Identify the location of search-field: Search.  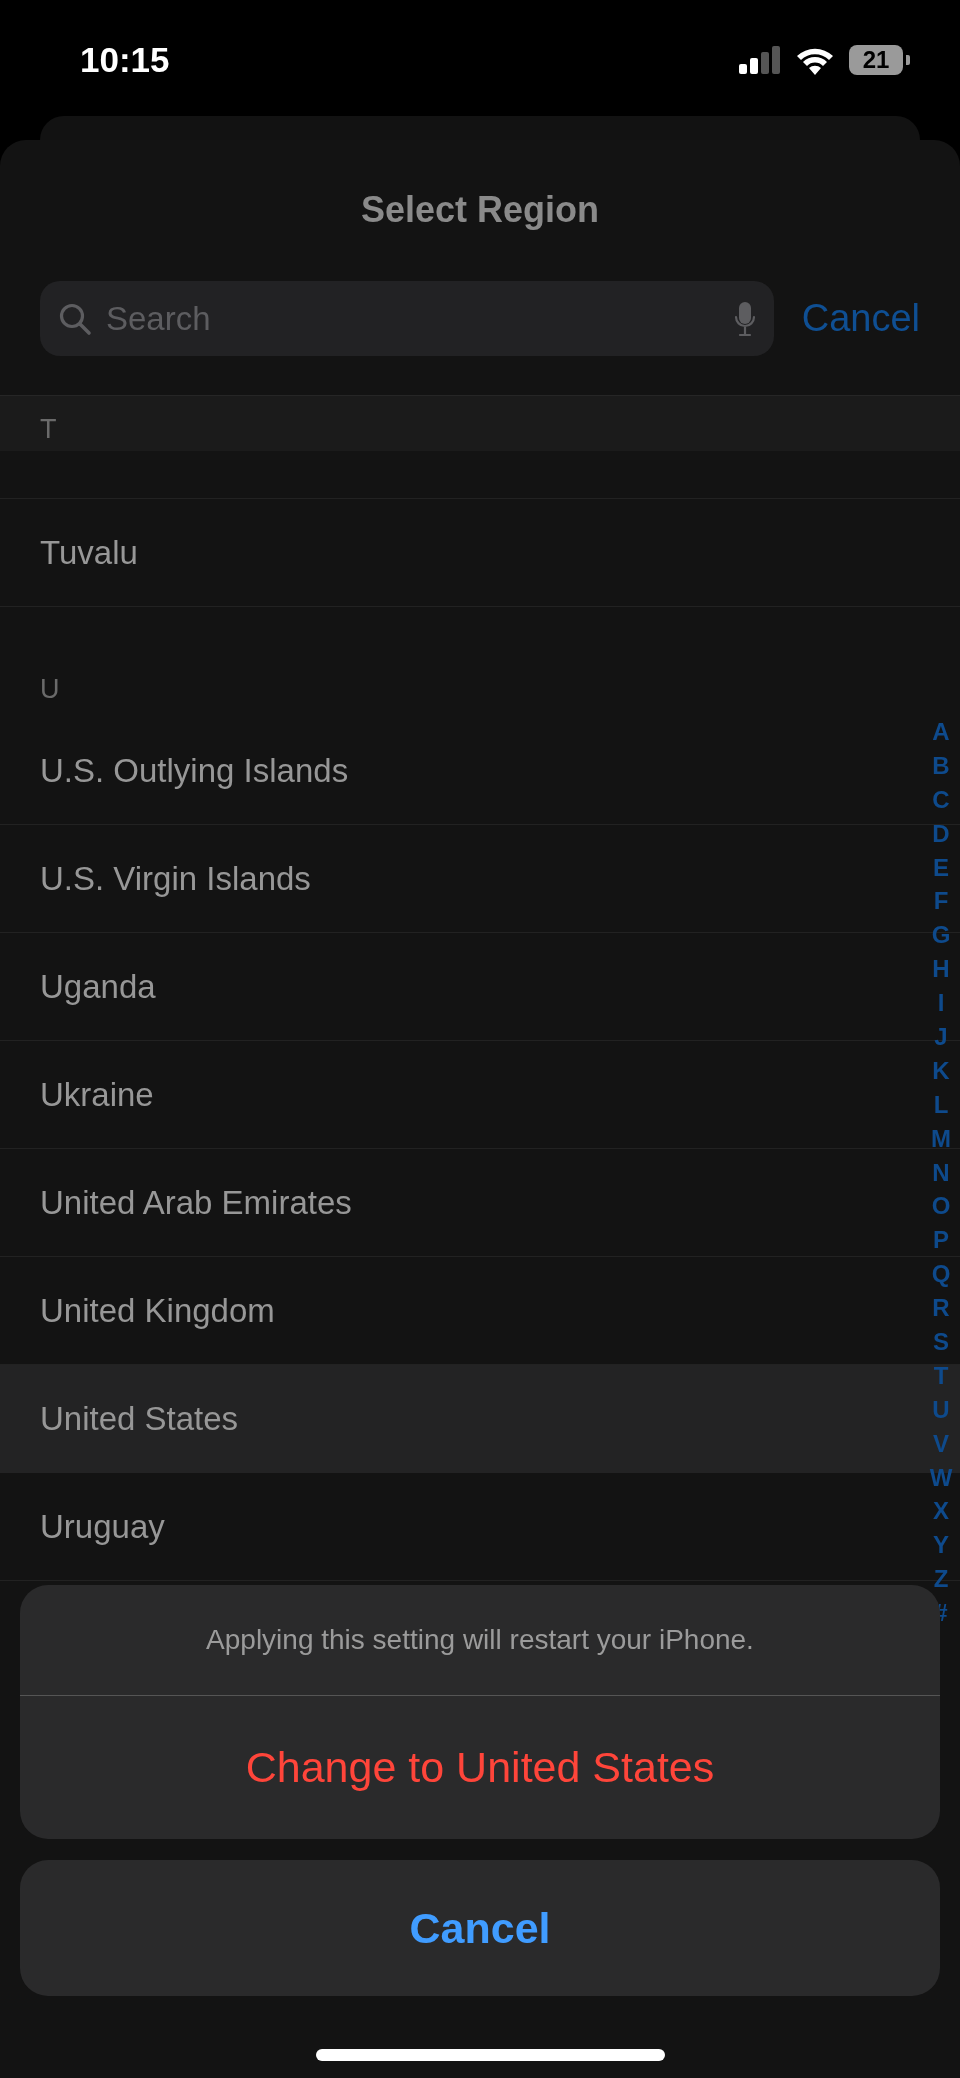
(413, 318).